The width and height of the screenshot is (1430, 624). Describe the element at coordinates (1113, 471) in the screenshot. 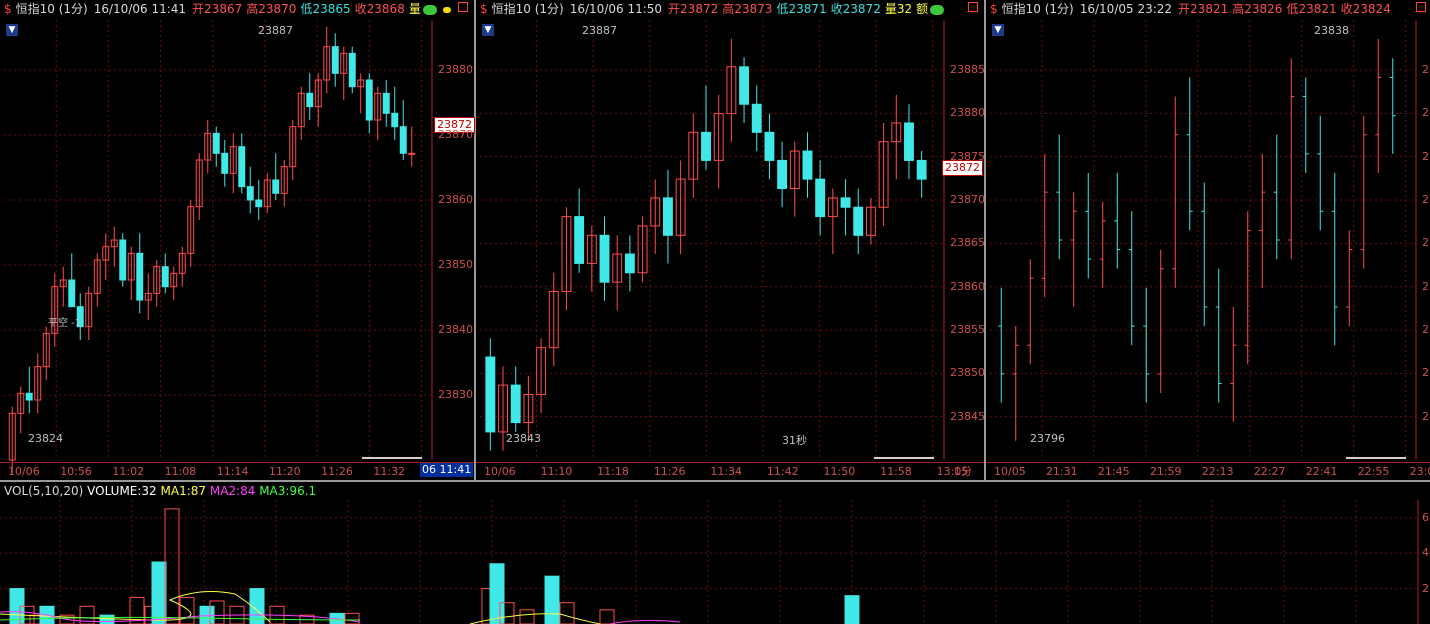

I see `x-tick-label: 21:45` at that location.